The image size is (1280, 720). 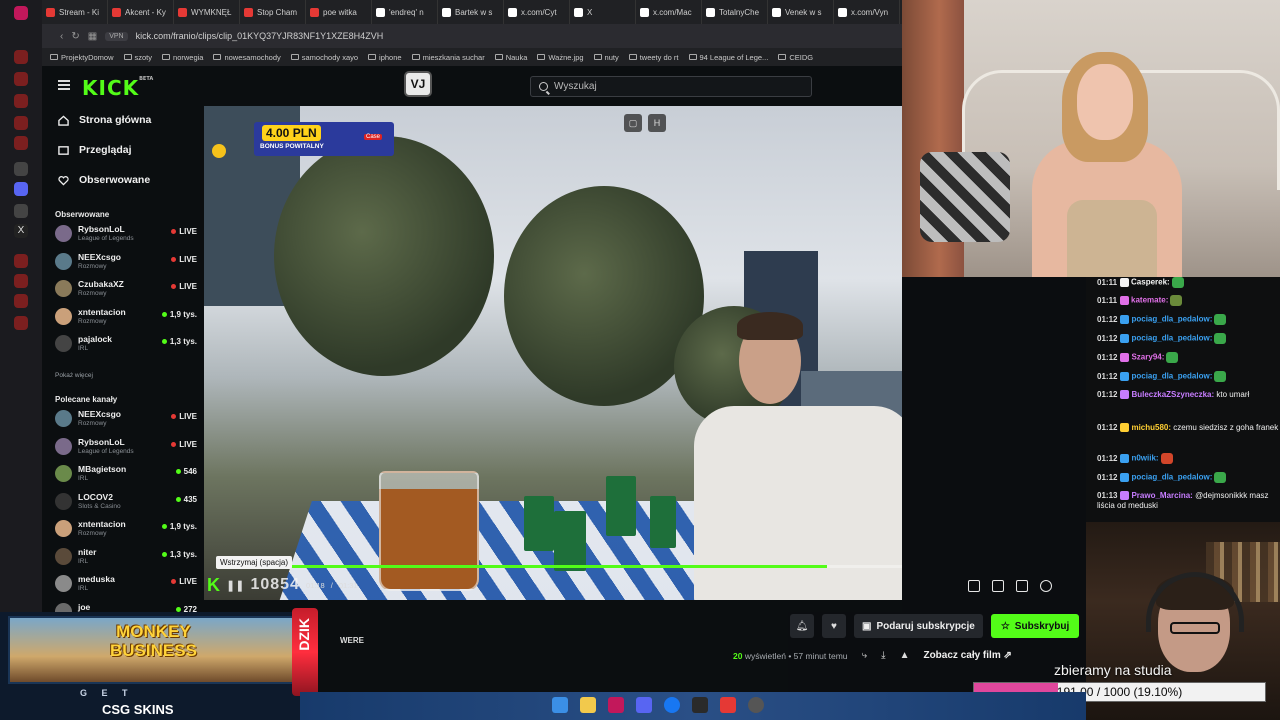 I want to click on file-explorer-icon, so click(x=588, y=705).